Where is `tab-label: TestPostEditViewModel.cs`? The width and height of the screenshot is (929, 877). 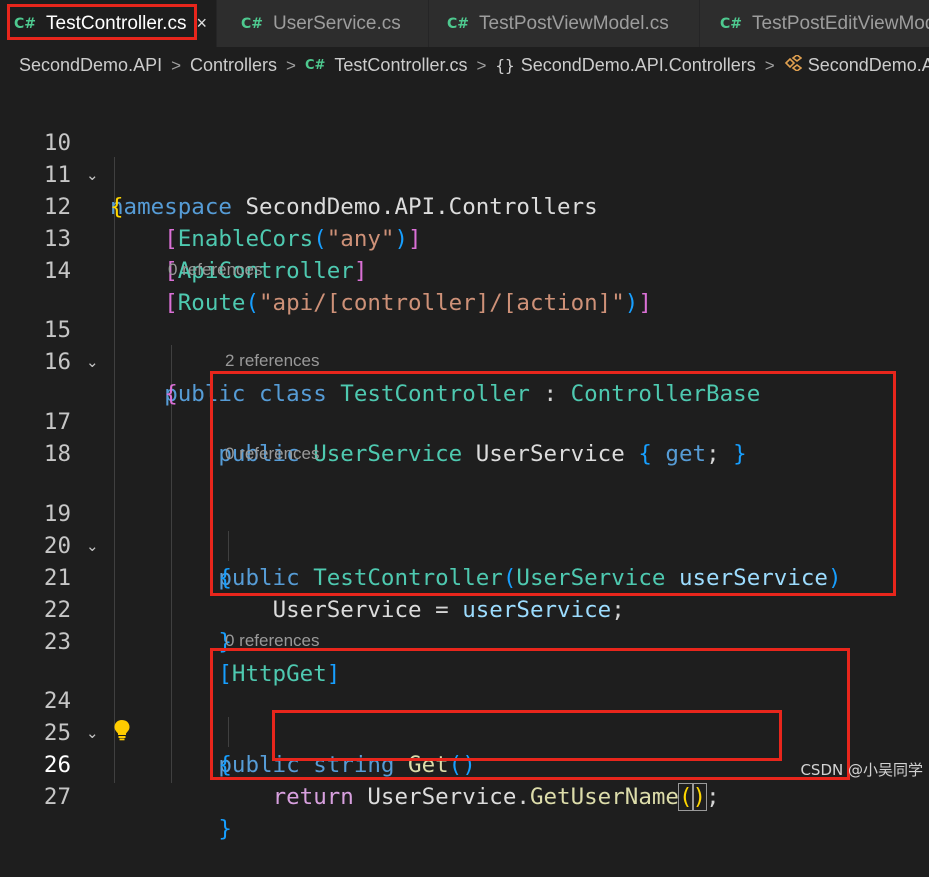
tab-label: TestPostEditViewModel.cs is located at coordinates (840, 23).